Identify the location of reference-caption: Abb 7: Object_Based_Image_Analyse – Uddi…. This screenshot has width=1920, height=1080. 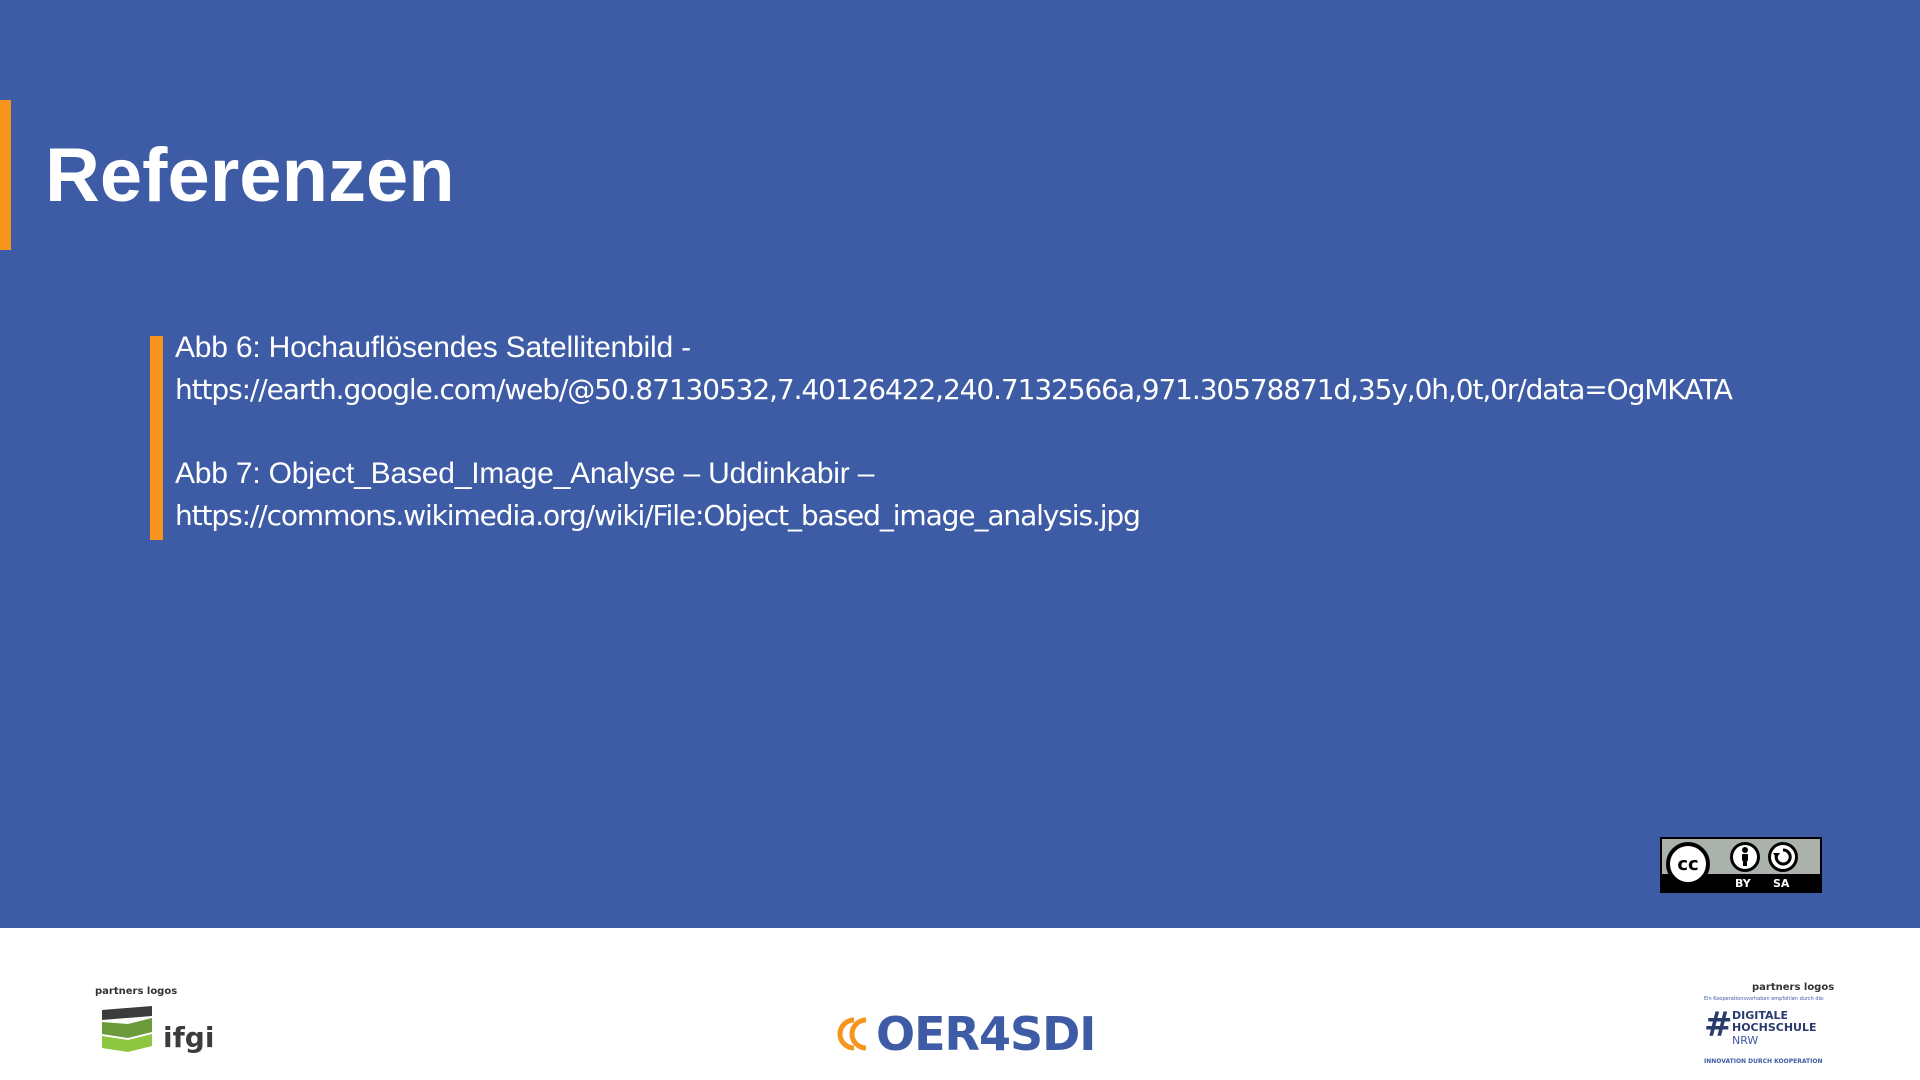
(525, 473).